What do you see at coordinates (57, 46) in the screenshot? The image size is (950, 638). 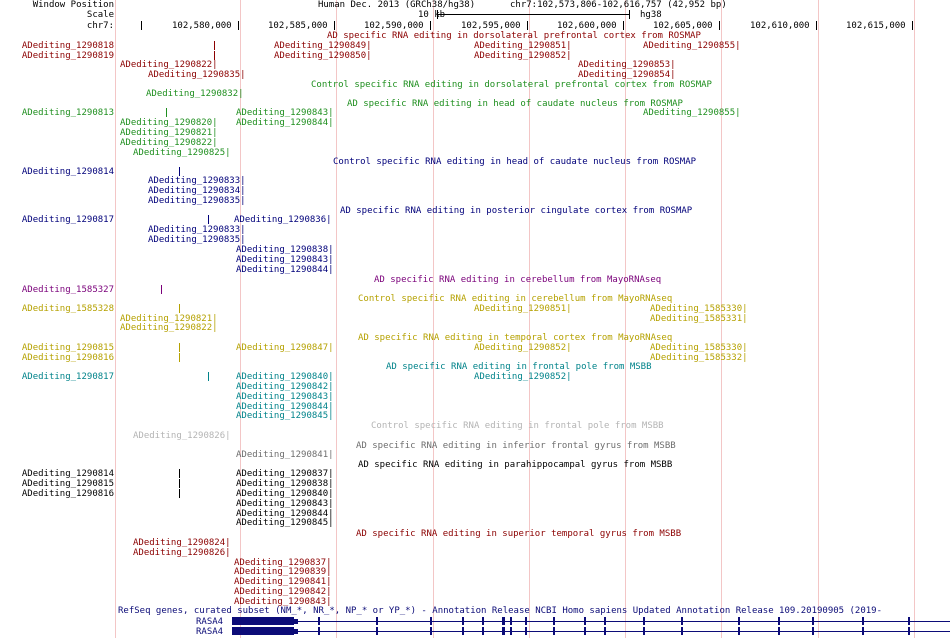 I see `side-label: ADediting_1290818` at bounding box center [57, 46].